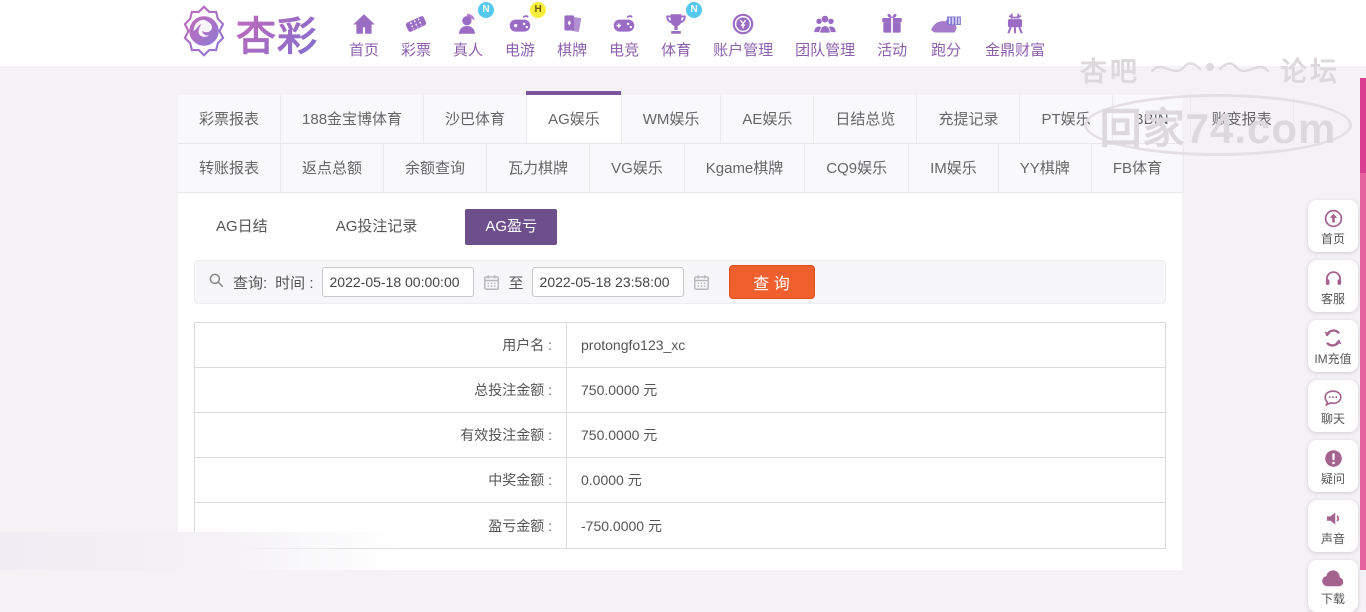 The height and width of the screenshot is (612, 1366). What do you see at coordinates (743, 33) in the screenshot?
I see `nav-item-account-management: 账户管理` at bounding box center [743, 33].